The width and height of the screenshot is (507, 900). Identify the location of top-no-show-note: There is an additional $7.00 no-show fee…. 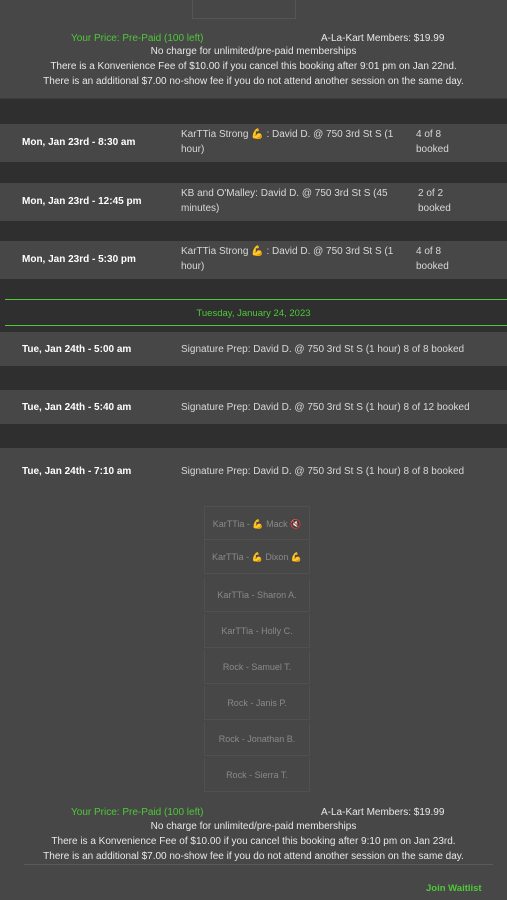
(253, 81).